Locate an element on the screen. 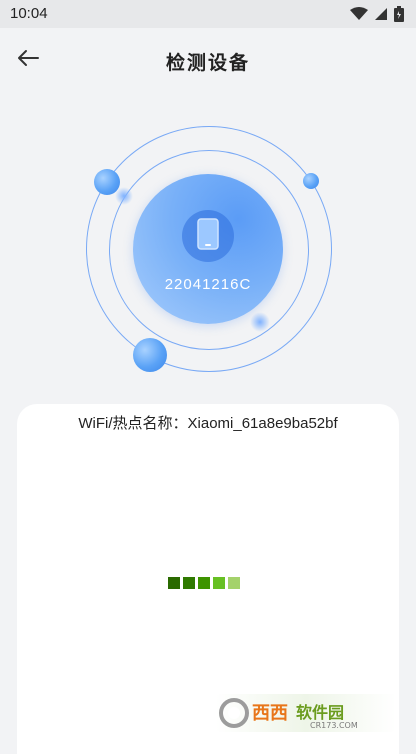  status-icons is located at coordinates (377, 16).